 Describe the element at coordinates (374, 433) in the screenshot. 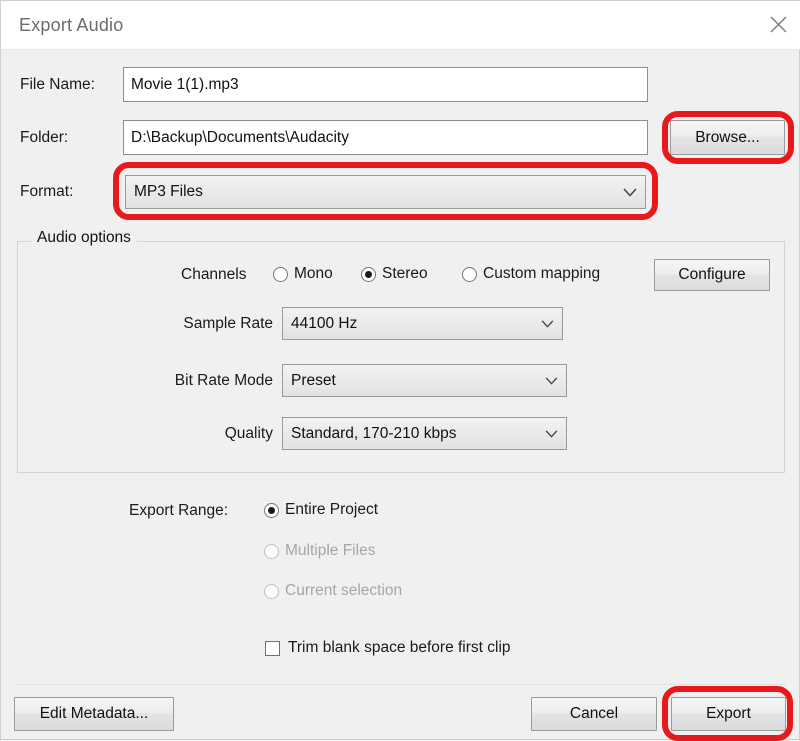

I see `quality-combobox-value: Standard, 170-210 kbps` at that location.